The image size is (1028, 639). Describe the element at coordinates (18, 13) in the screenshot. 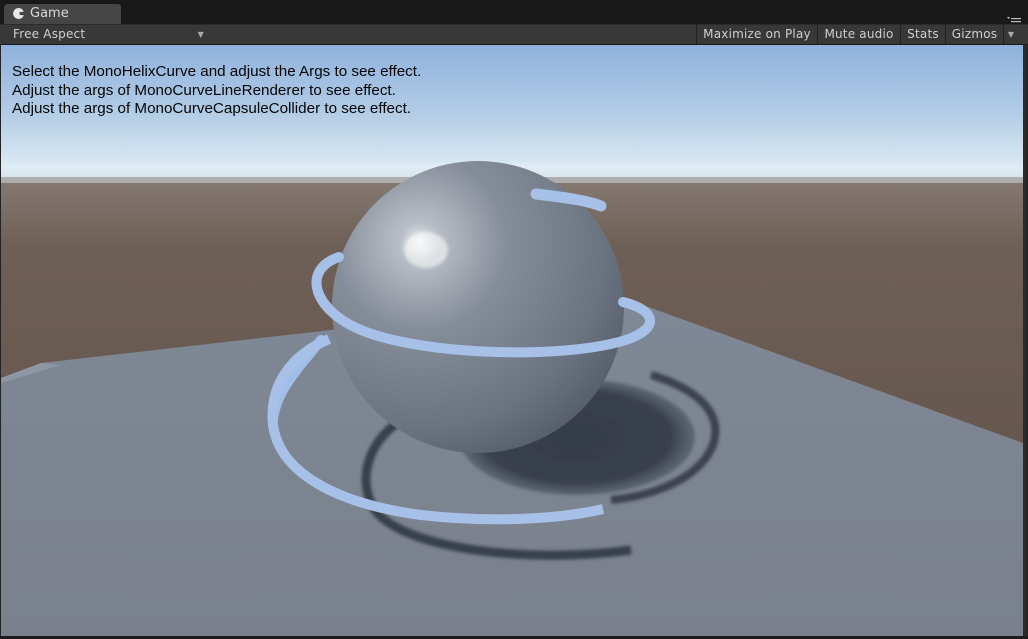

I see `game-controller-icon` at that location.